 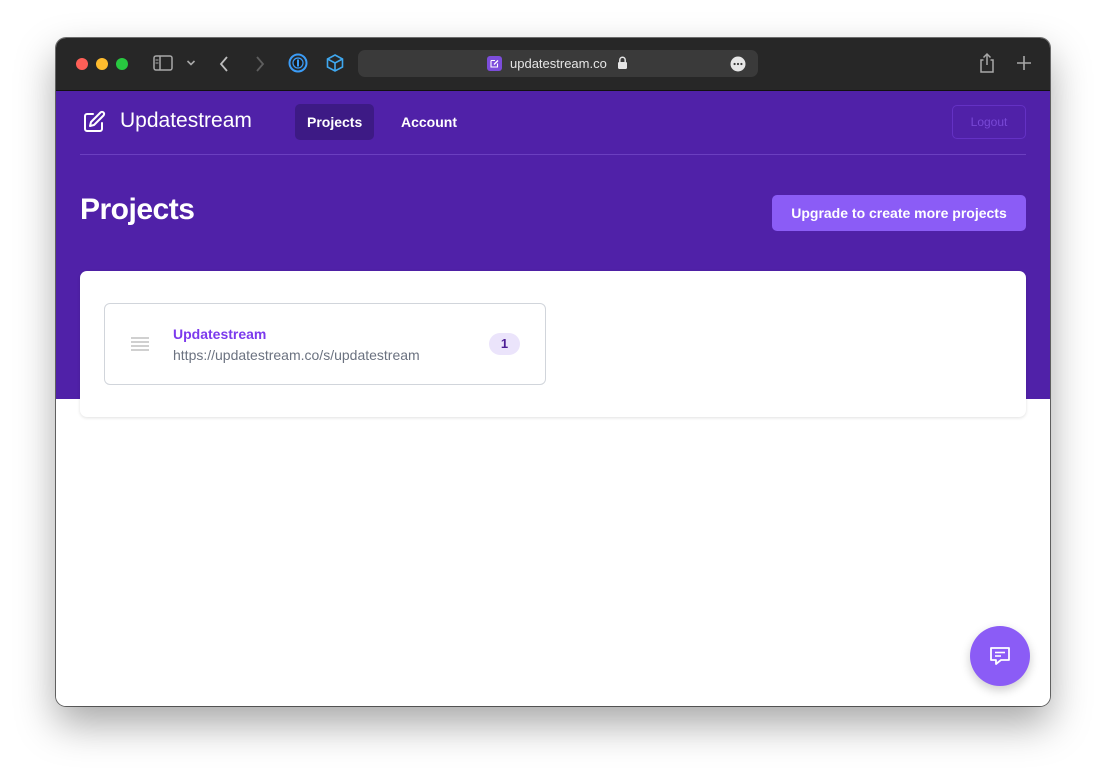 I want to click on logout-button: Logout, so click(x=989, y=122).